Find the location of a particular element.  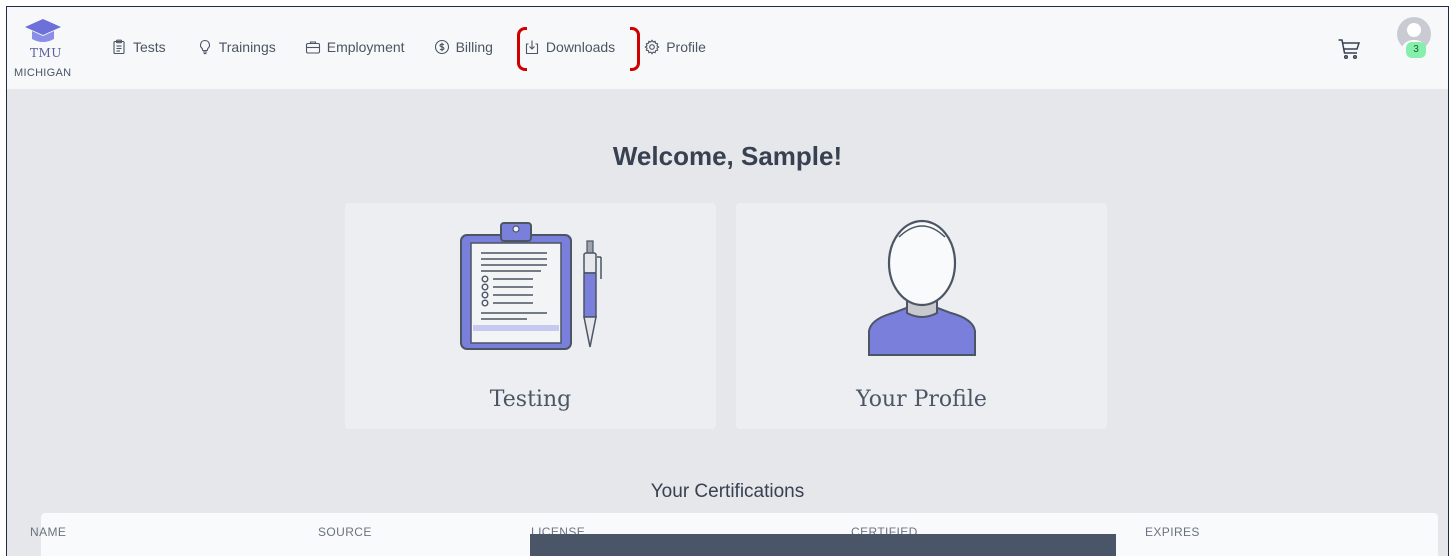

column-header-source: SOURCE is located at coordinates (345, 532).